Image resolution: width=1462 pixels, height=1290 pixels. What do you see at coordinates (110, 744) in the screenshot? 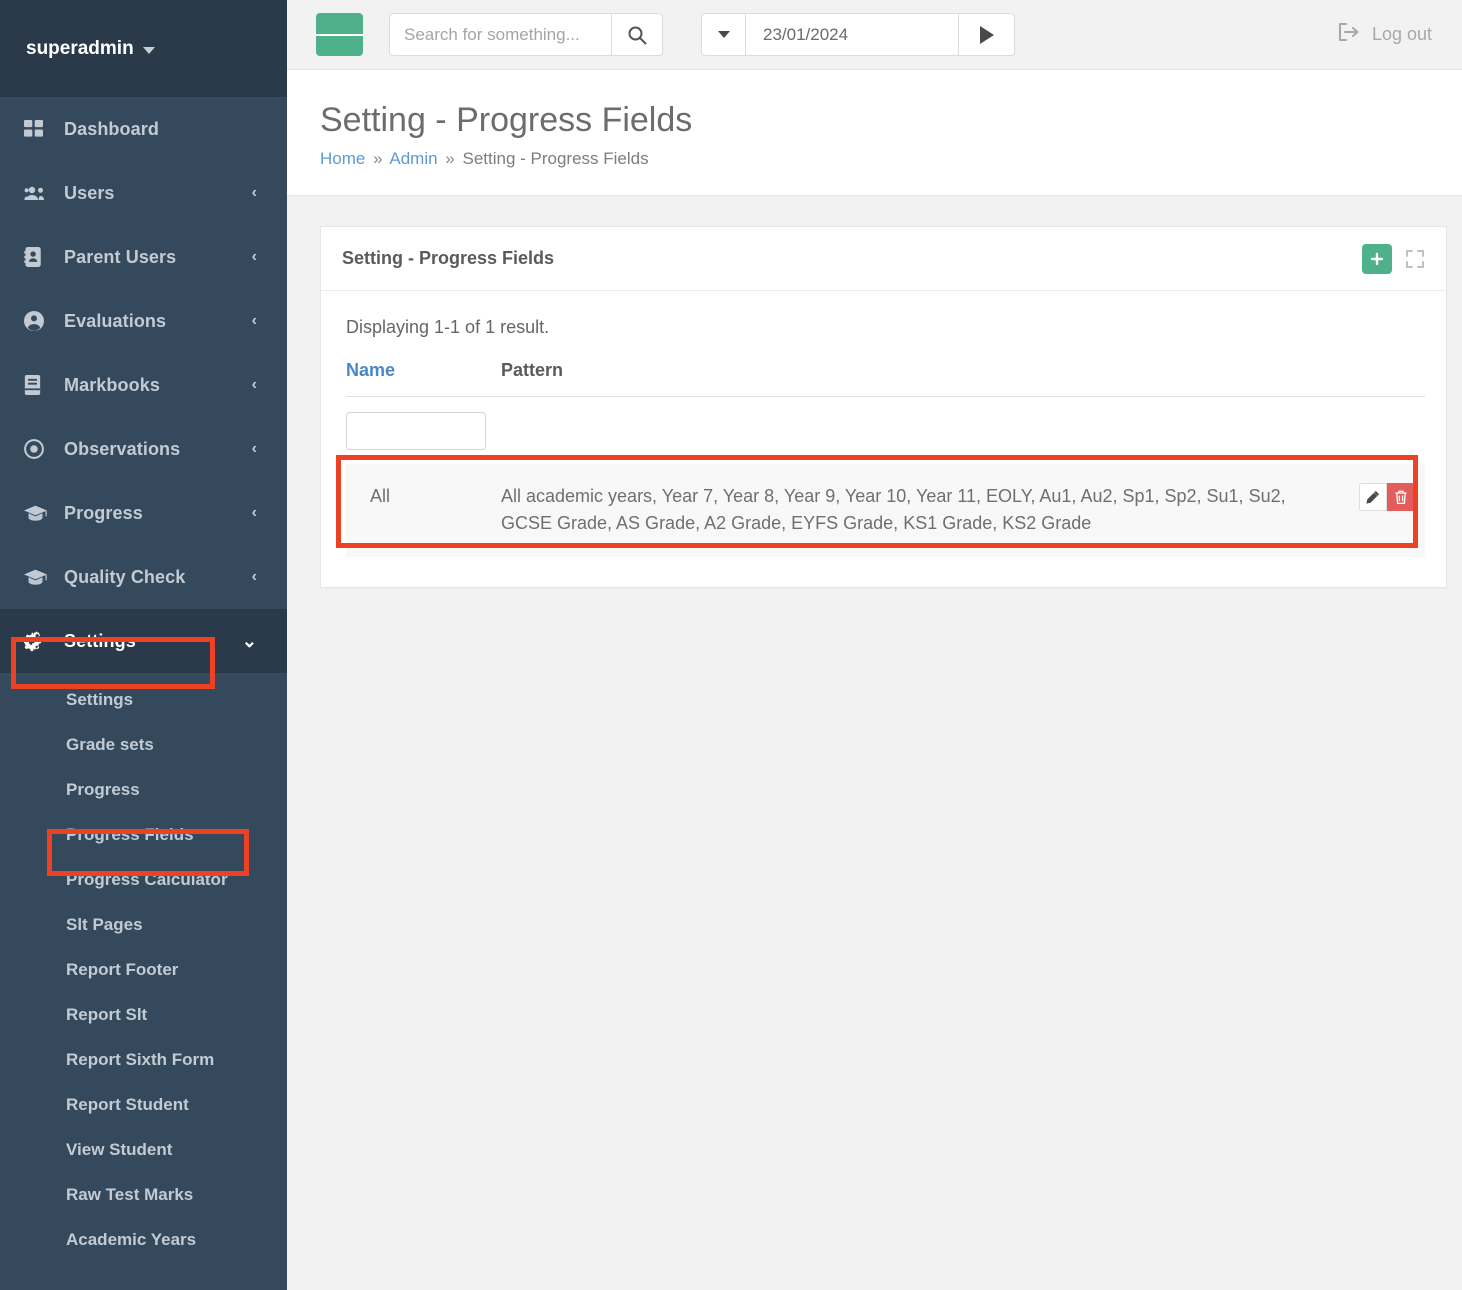
I see `submenu-item-label: Grade sets` at bounding box center [110, 744].